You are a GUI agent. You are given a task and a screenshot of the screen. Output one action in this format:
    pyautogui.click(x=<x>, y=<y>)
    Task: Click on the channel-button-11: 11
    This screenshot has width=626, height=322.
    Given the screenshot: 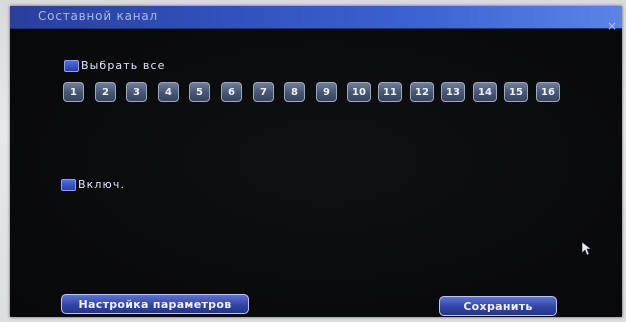 What is the action you would take?
    pyautogui.click(x=390, y=92)
    